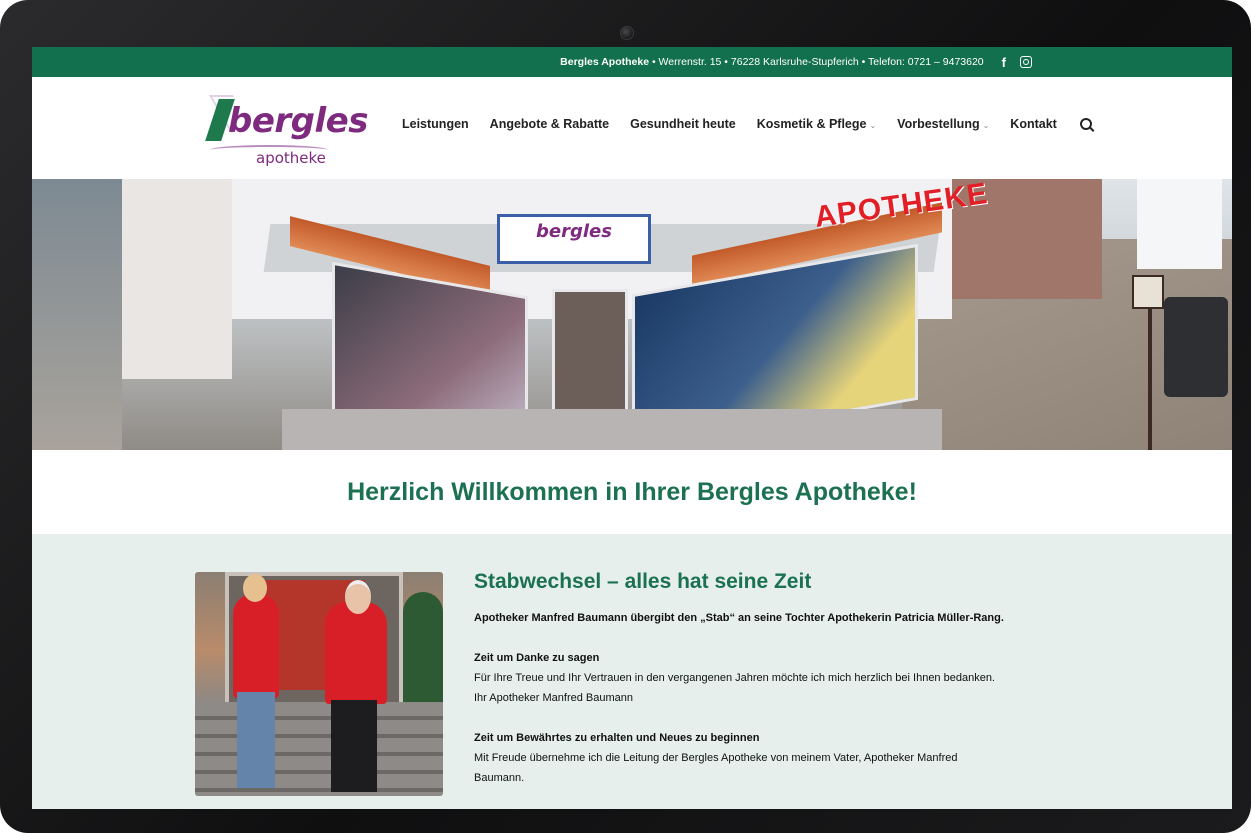 The height and width of the screenshot is (833, 1251). I want to click on social-links: f, so click(1017, 62).